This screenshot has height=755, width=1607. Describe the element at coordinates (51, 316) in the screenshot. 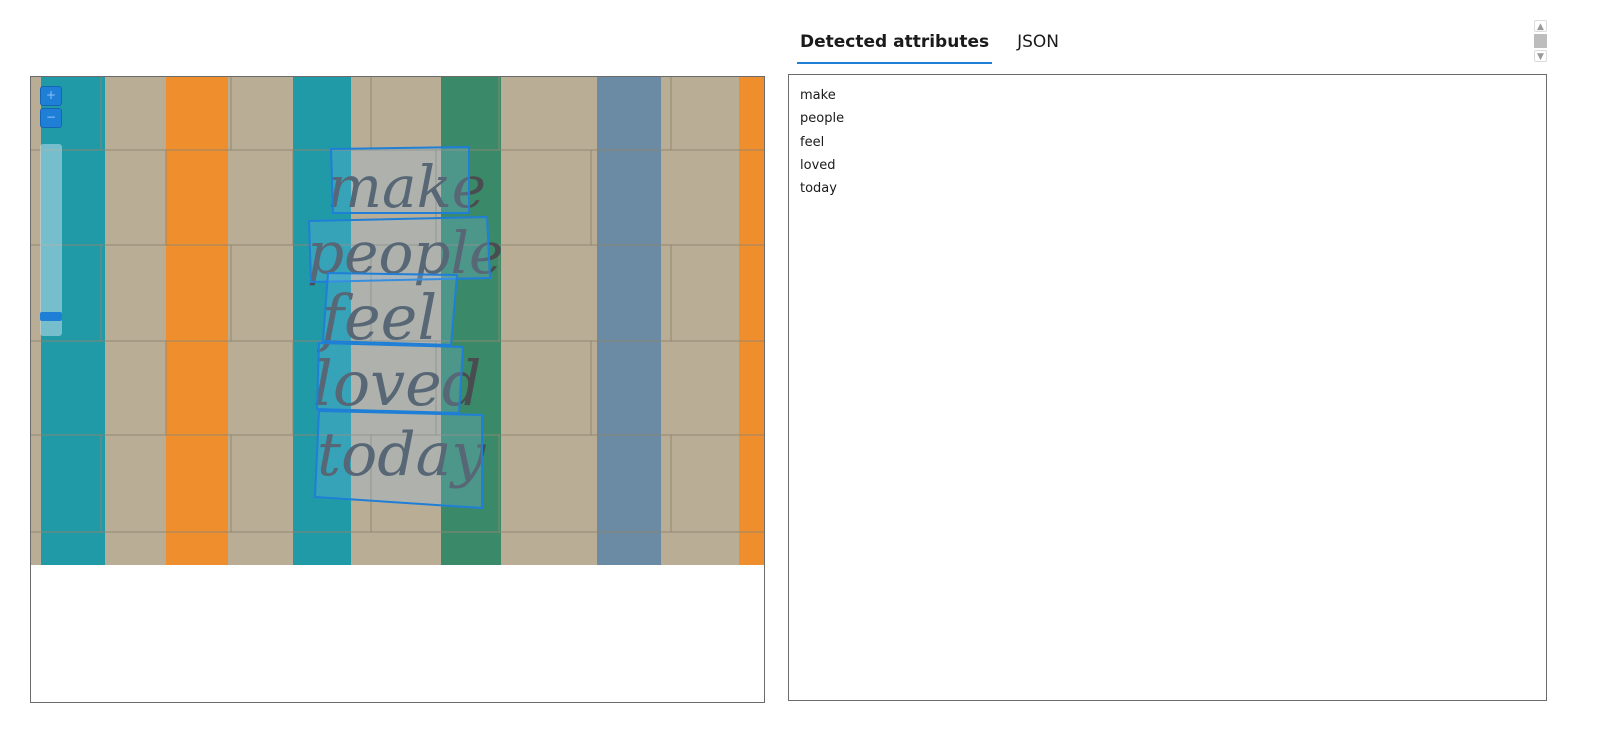

I see `zoom-slider-thumb` at that location.